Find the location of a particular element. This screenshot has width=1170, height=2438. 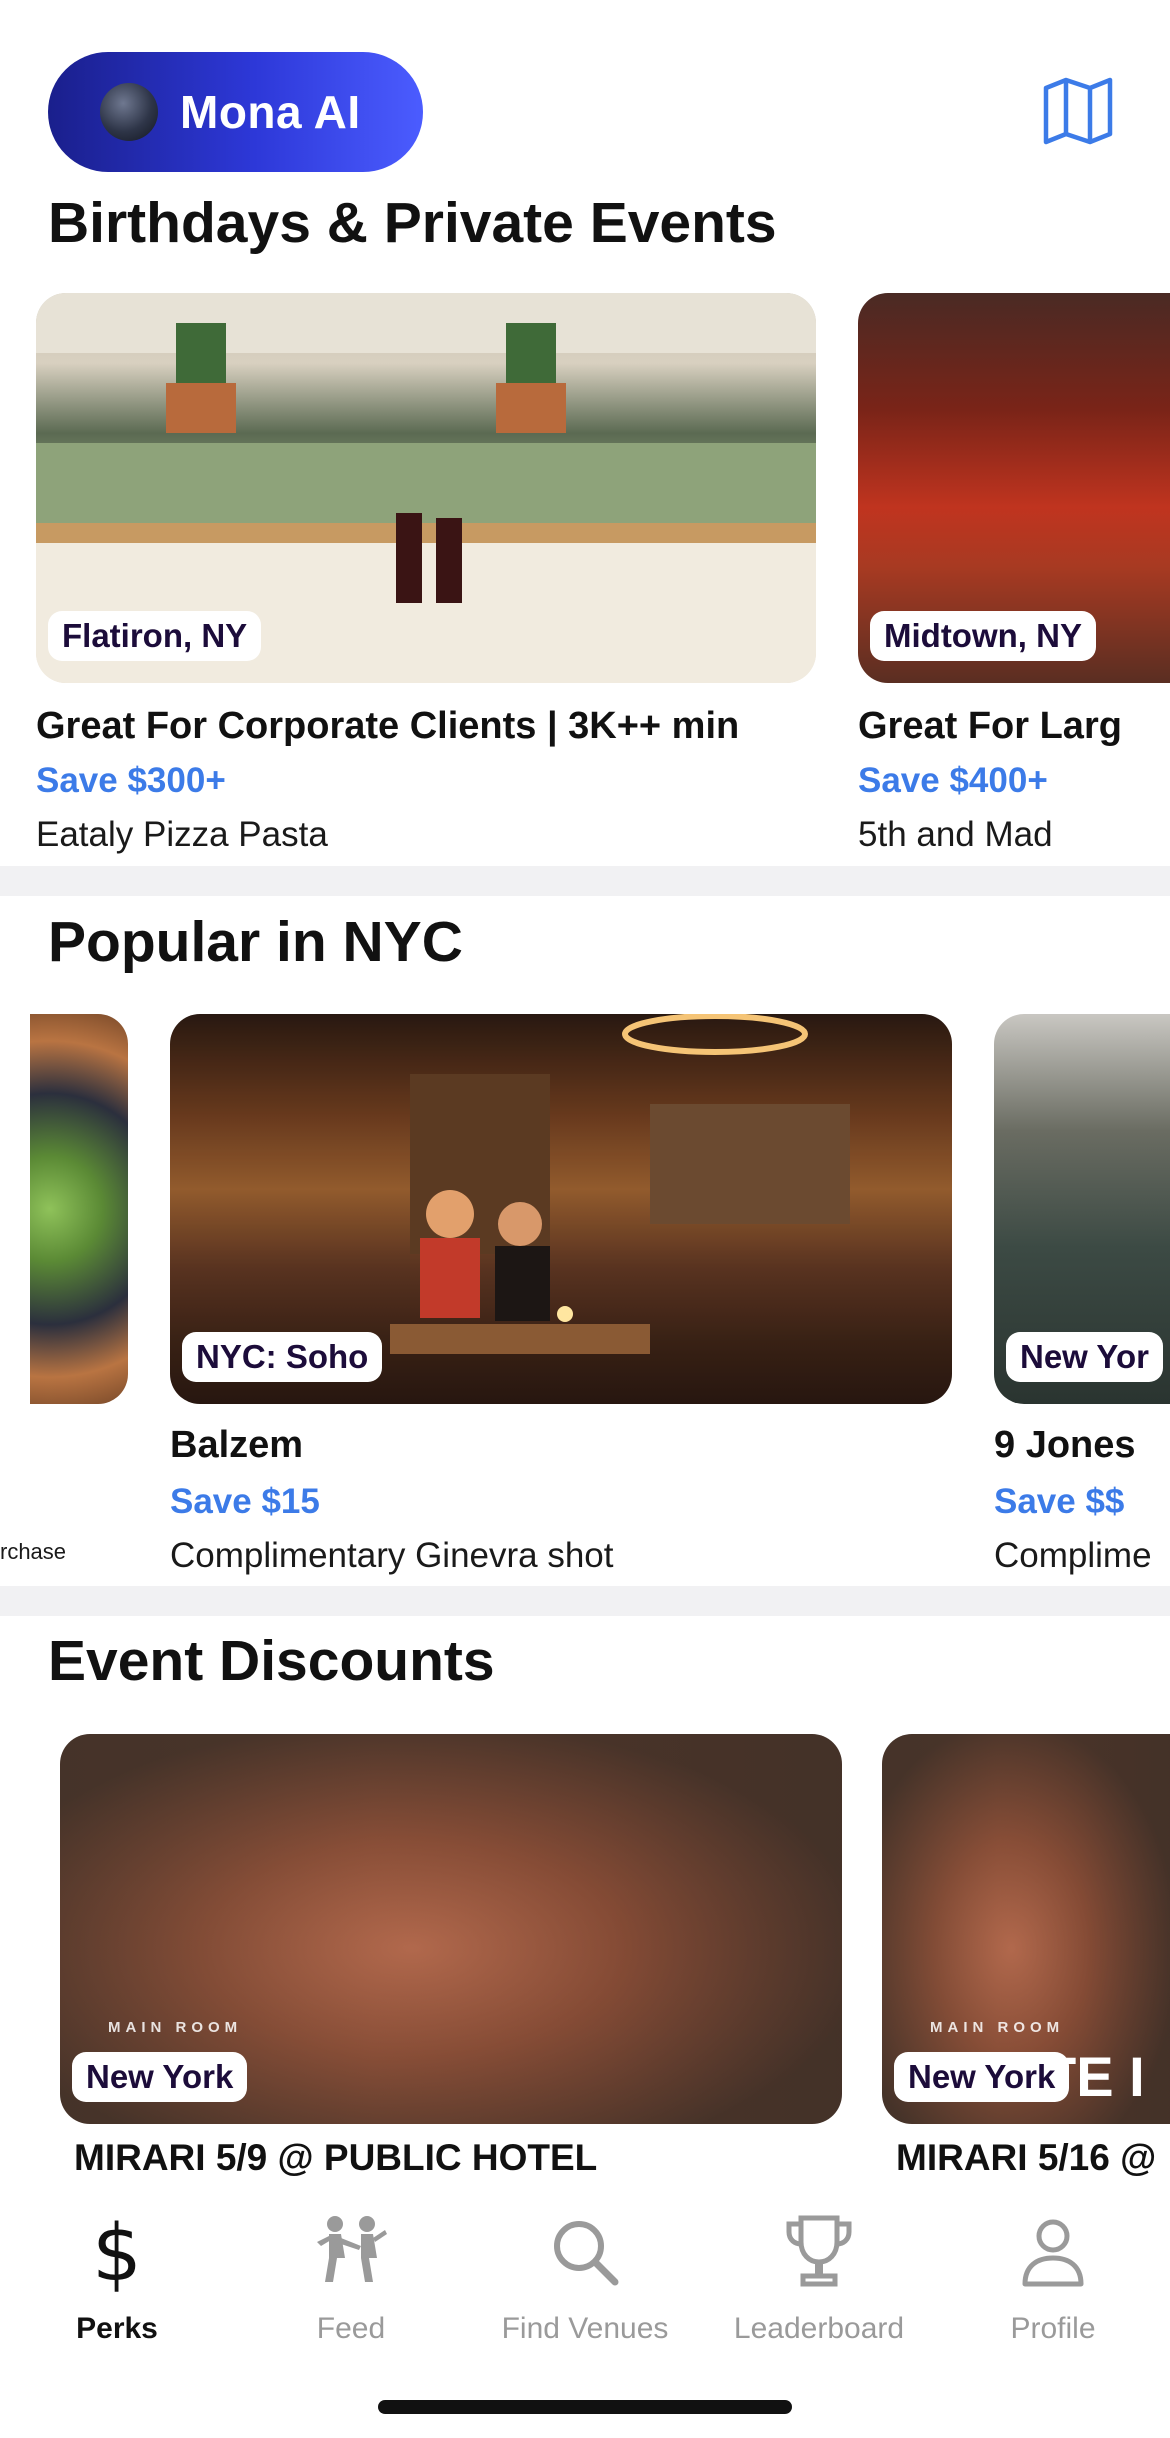

tab-profile: Profile is located at coordinates (1053, 2283).